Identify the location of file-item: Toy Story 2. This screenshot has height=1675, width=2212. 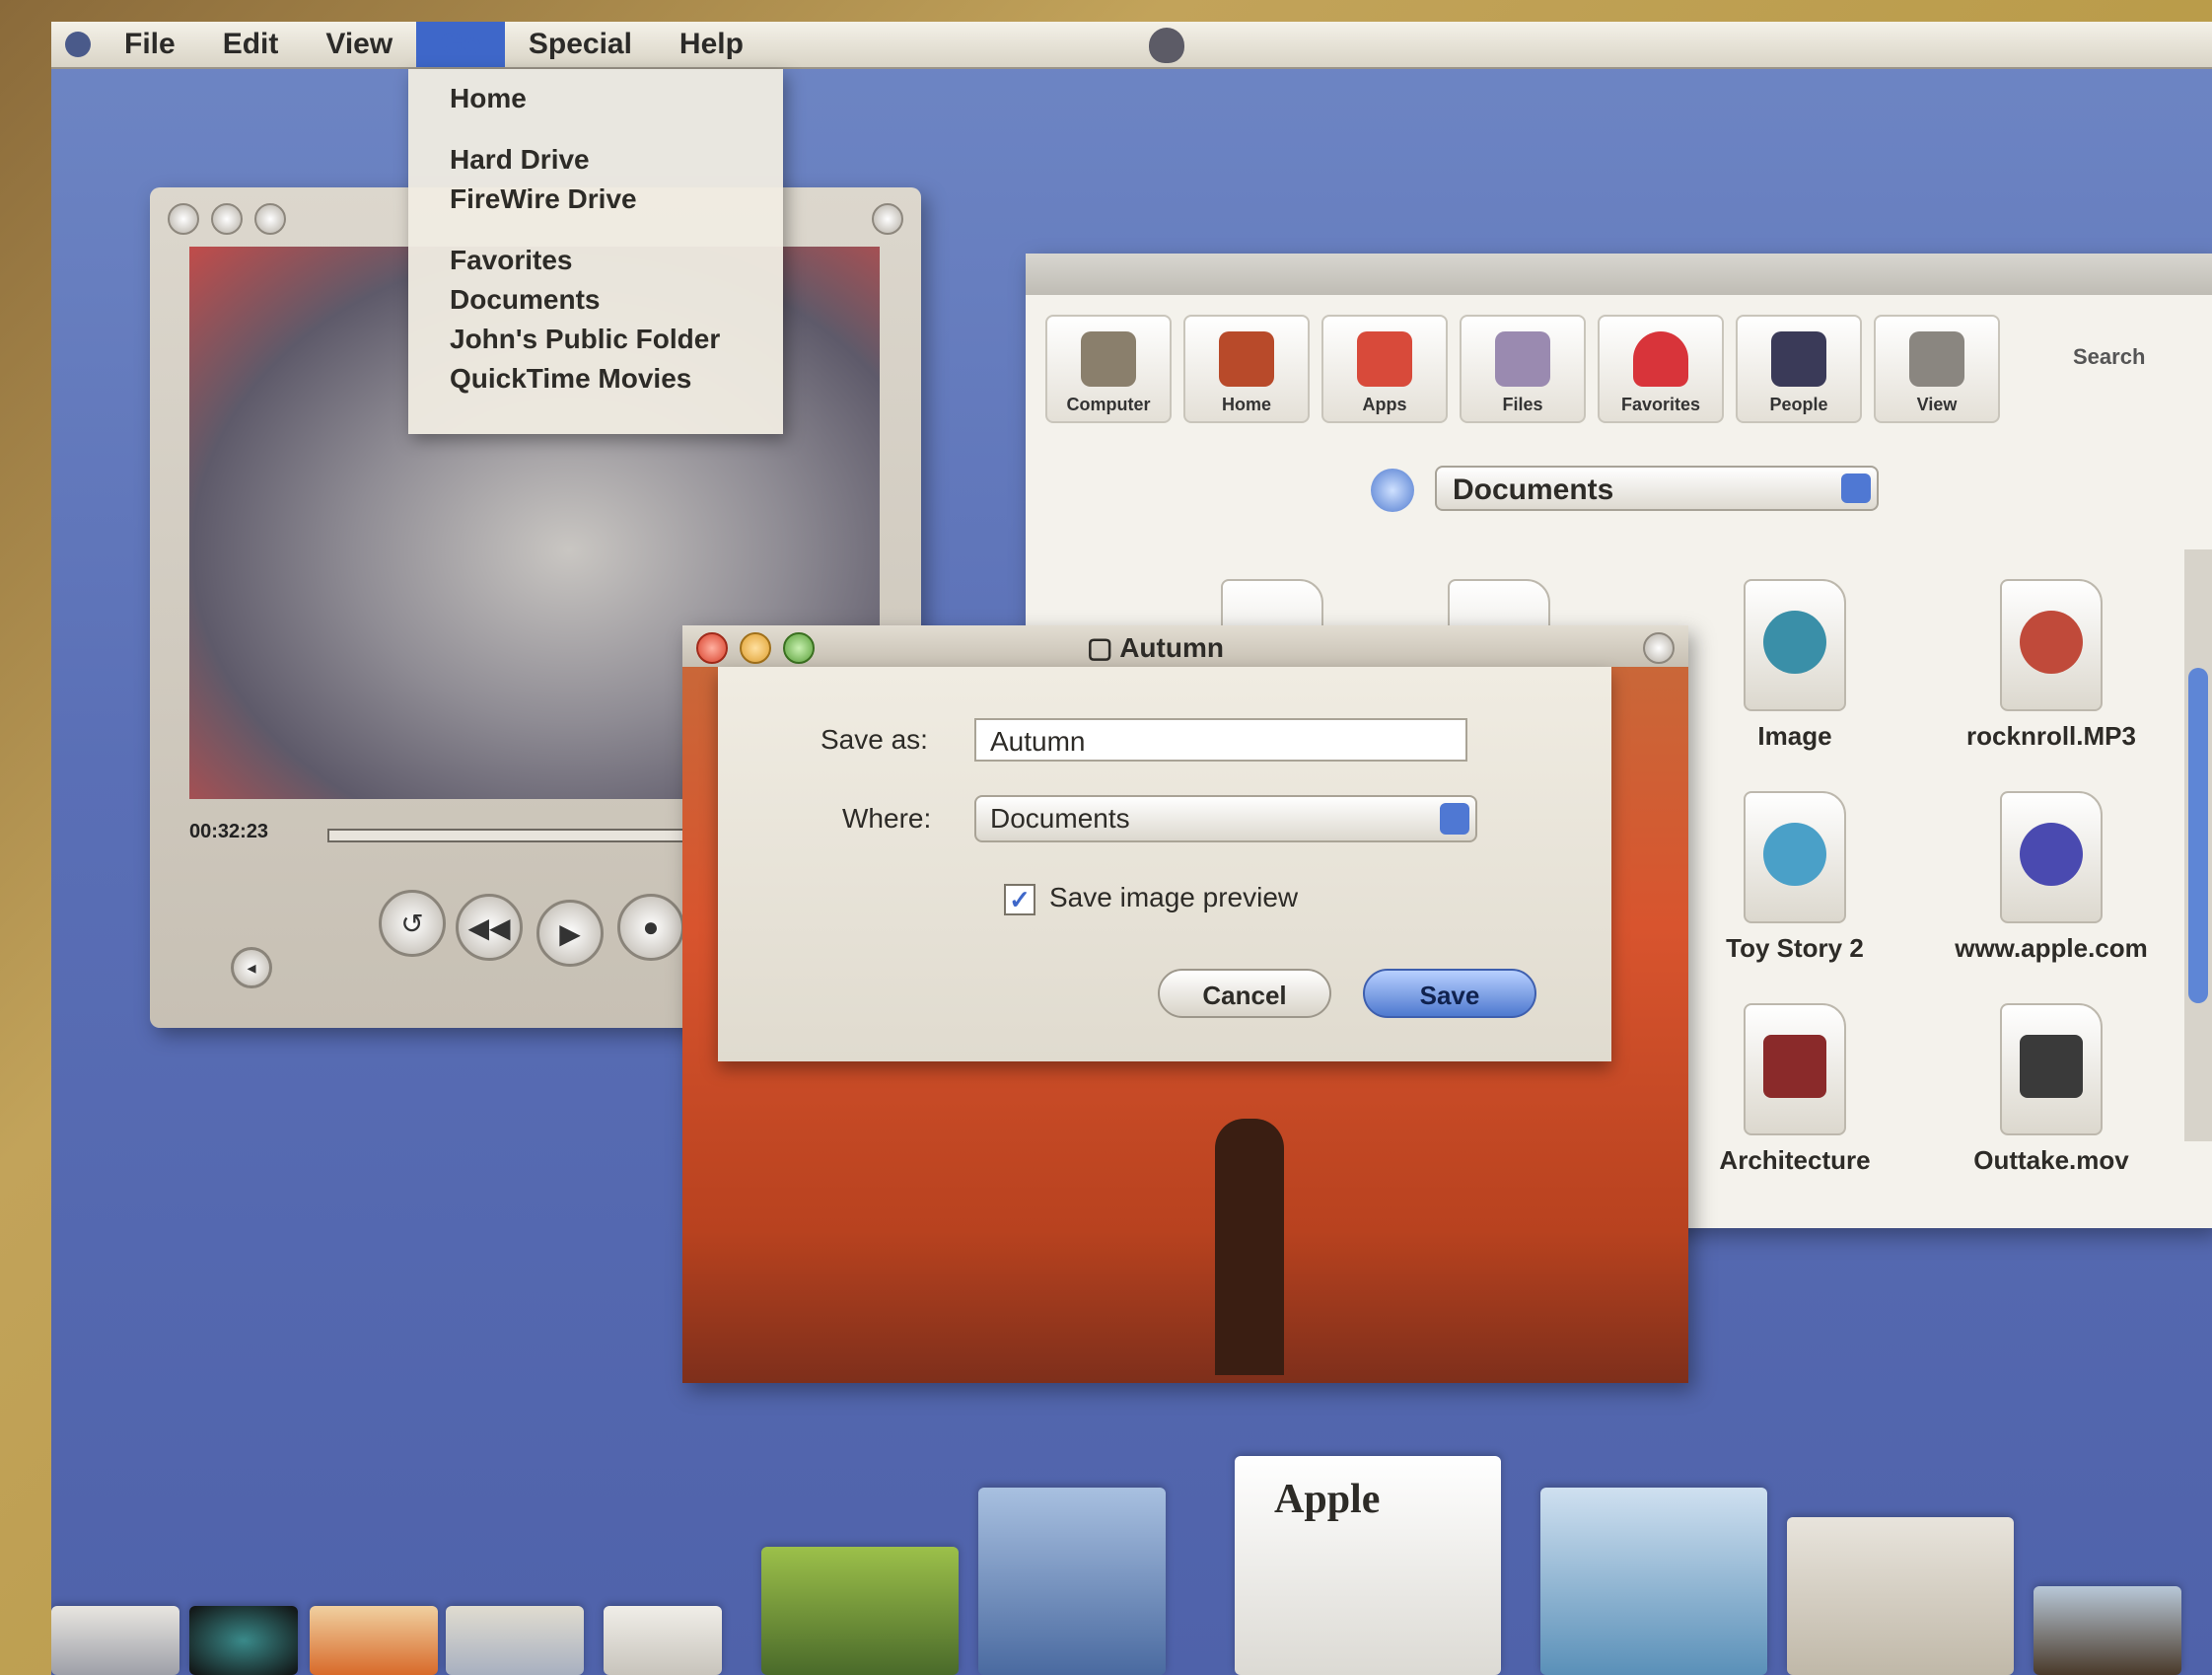
(1795, 878).